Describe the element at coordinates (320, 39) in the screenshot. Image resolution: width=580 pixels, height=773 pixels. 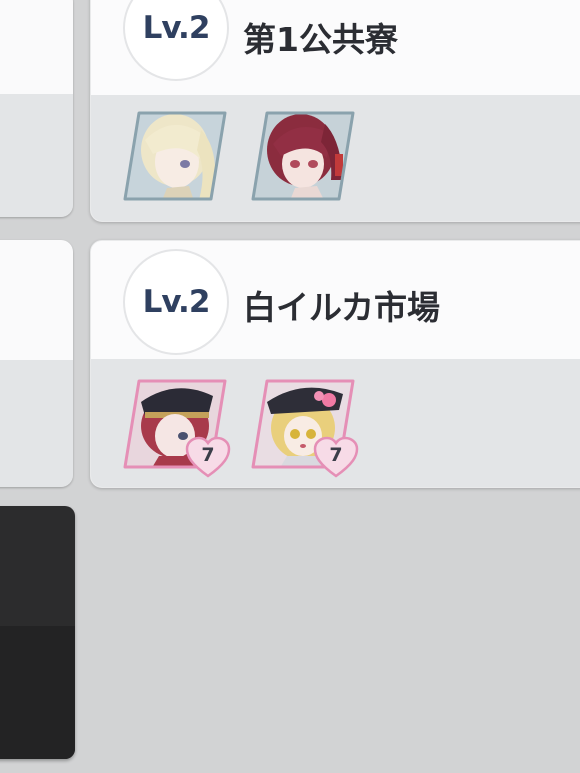
I see `facility-name: 第1公共寮` at that location.